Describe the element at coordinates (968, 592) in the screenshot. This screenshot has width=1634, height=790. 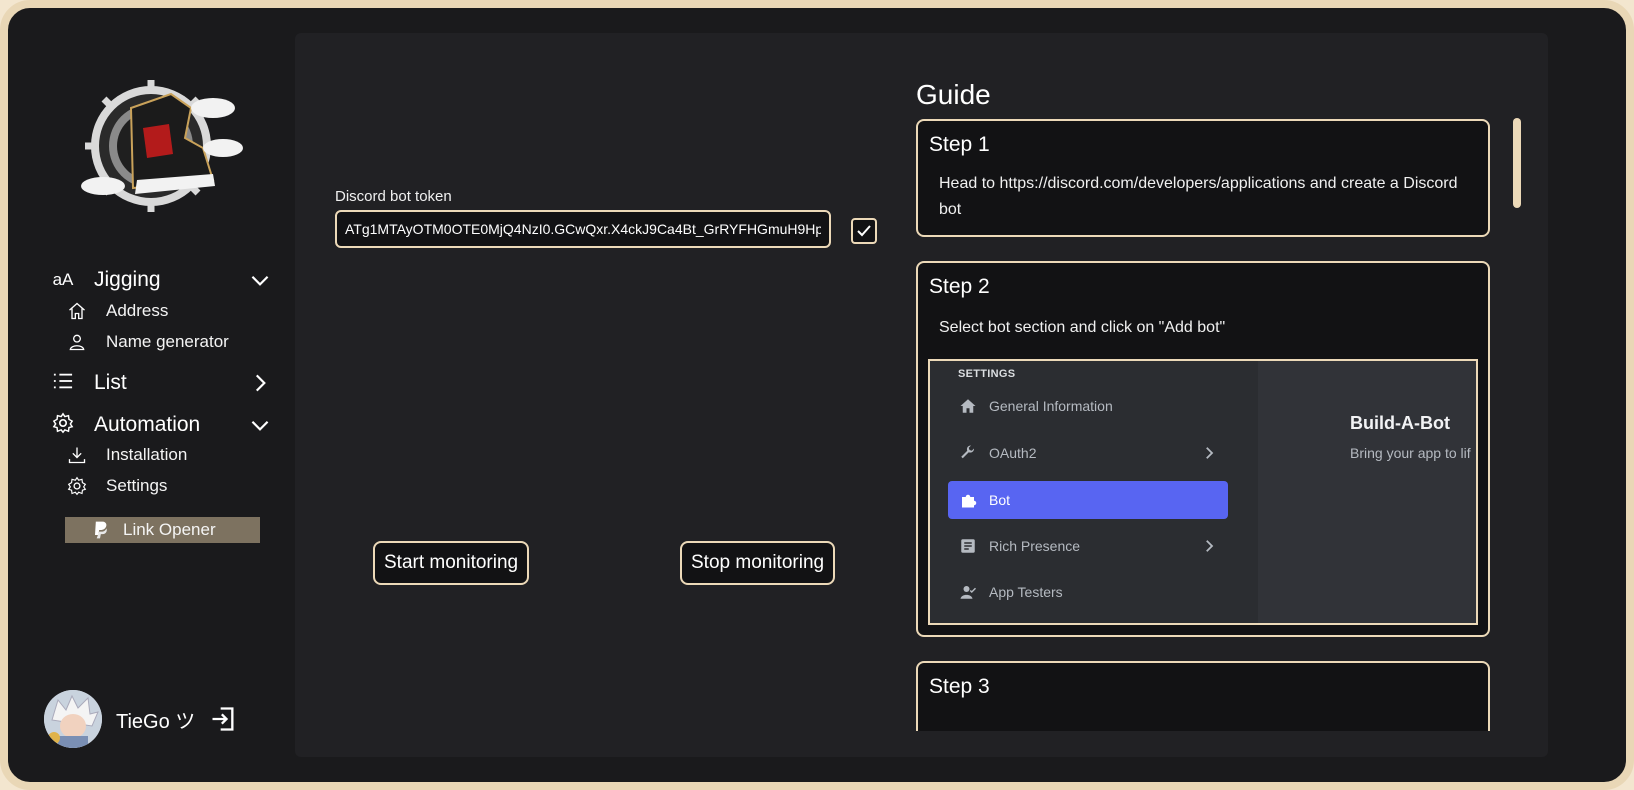
I see `user-check-icon` at that location.